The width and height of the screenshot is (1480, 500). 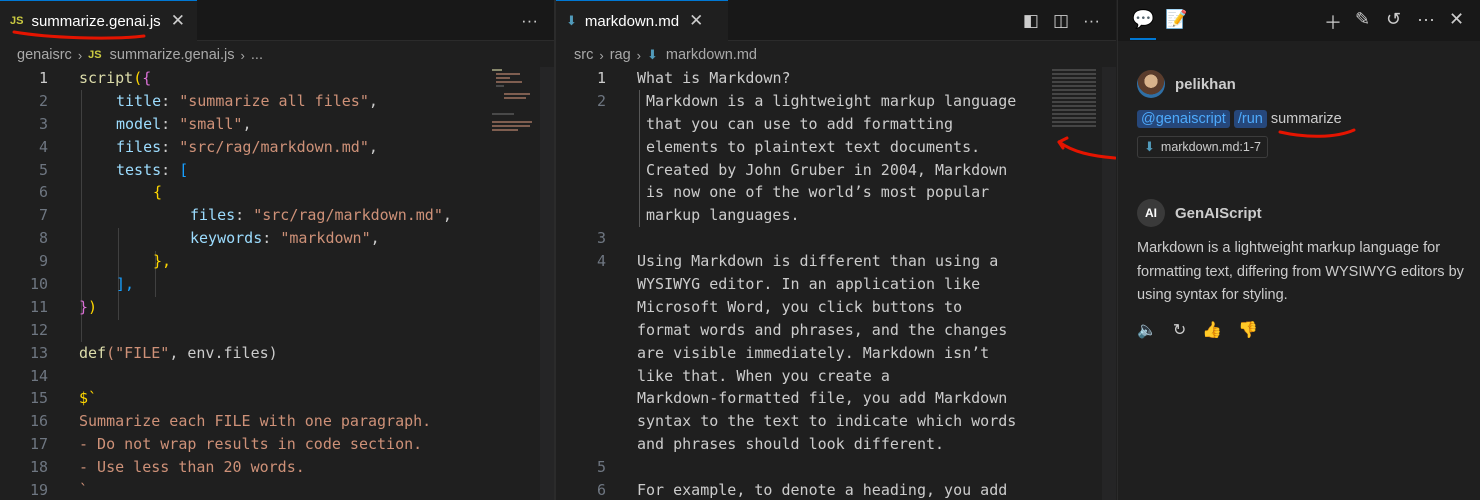 What do you see at coordinates (192, 467) in the screenshot?
I see `code-token: - Use less than 20 words.` at bounding box center [192, 467].